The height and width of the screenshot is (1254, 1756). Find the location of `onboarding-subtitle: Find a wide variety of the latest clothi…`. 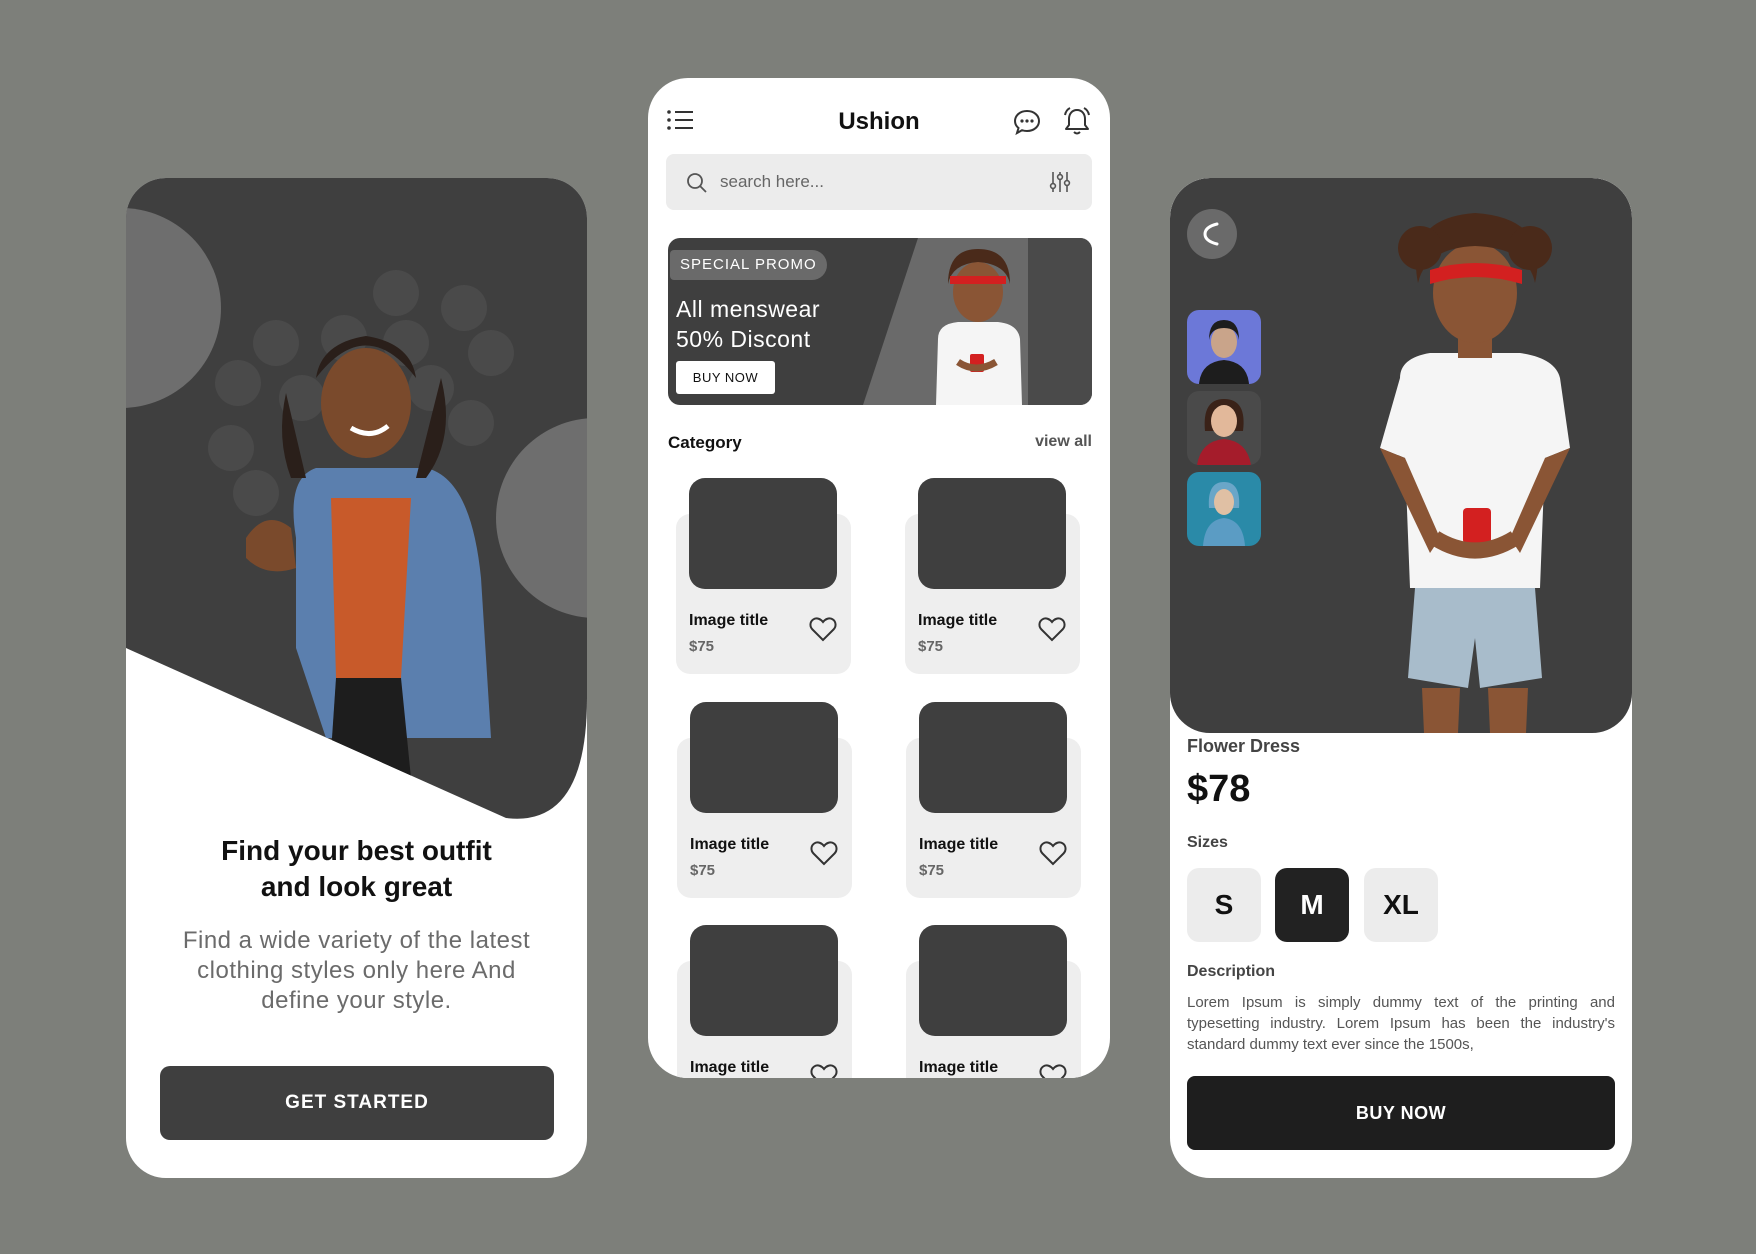

onboarding-subtitle: Find a wide variety of the latest clothi… is located at coordinates (356, 970).